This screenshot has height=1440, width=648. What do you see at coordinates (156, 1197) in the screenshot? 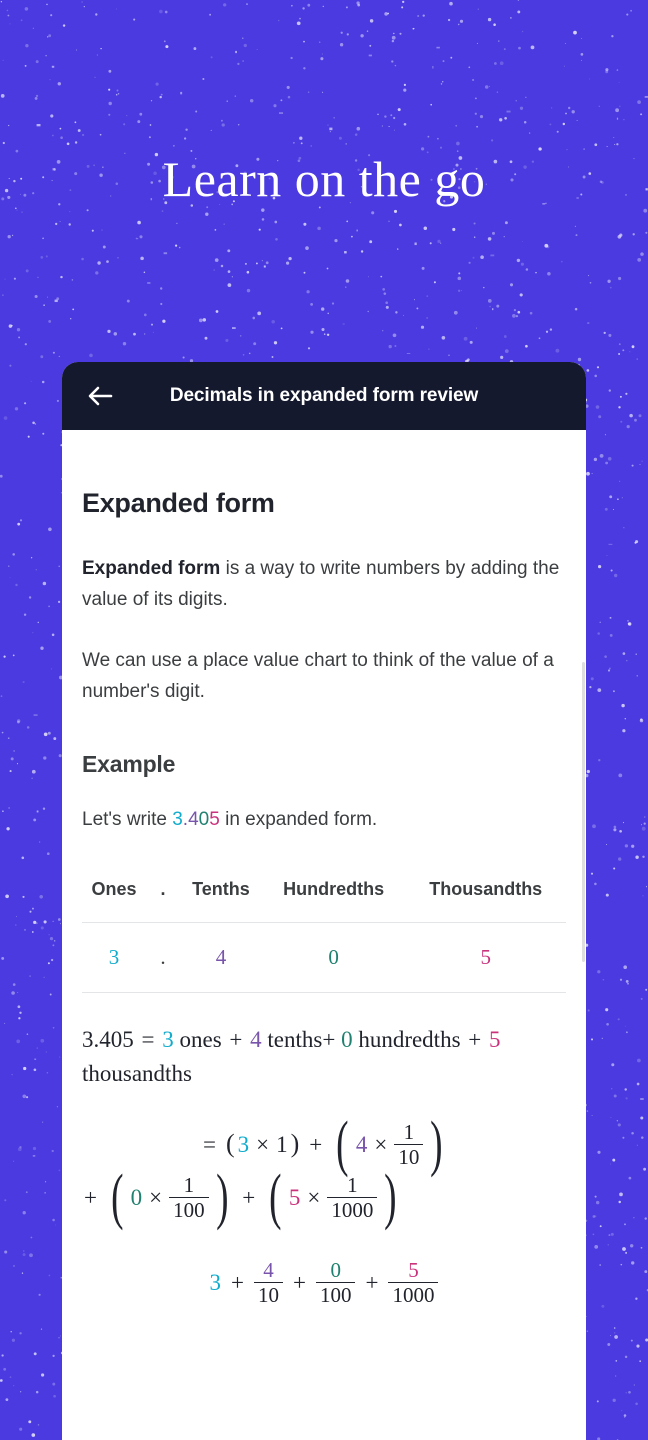
I see `eq2-t3-times: ×` at bounding box center [156, 1197].